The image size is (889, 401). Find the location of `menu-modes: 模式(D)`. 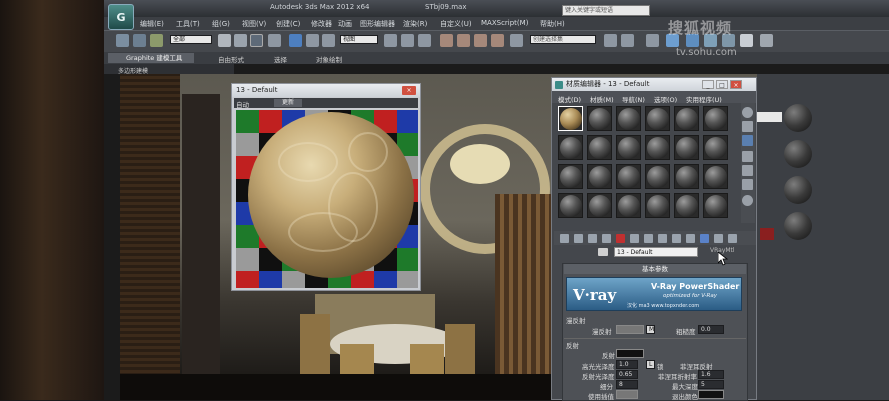

menu-modes: 模式(D) is located at coordinates (569, 99).